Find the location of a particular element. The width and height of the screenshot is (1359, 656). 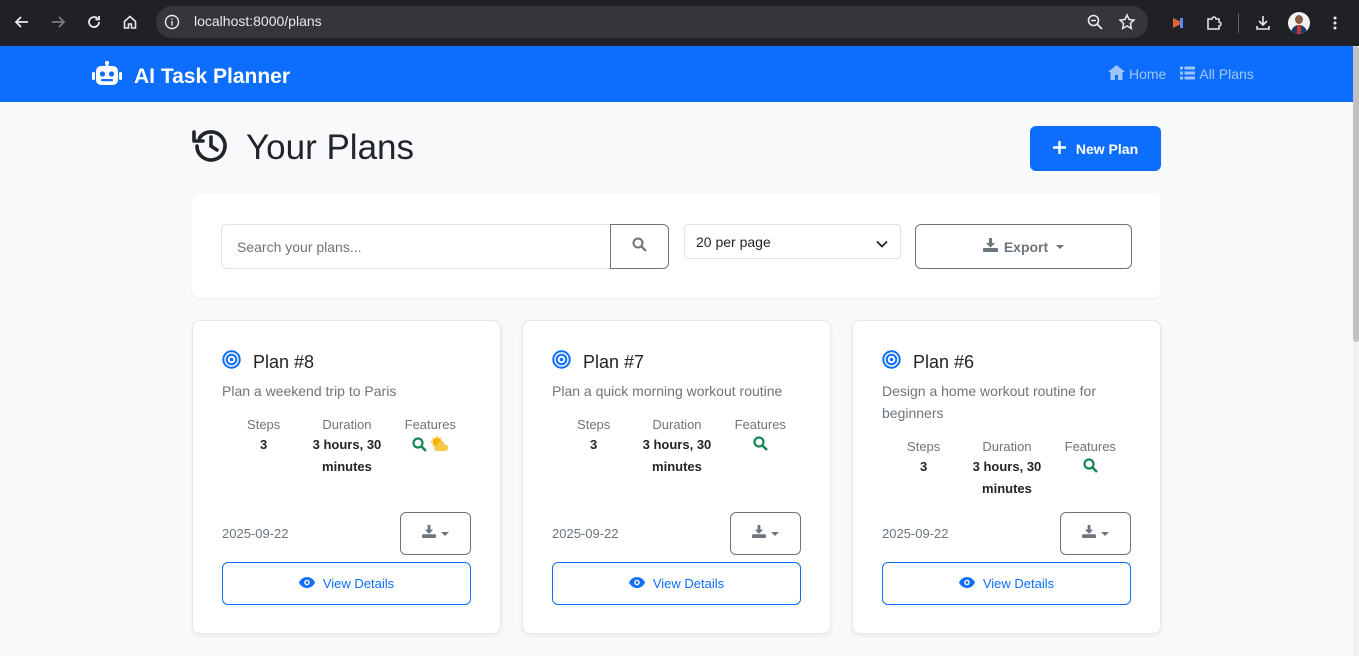

browser-chrome: localhost:8000/plans is located at coordinates (679, 23).